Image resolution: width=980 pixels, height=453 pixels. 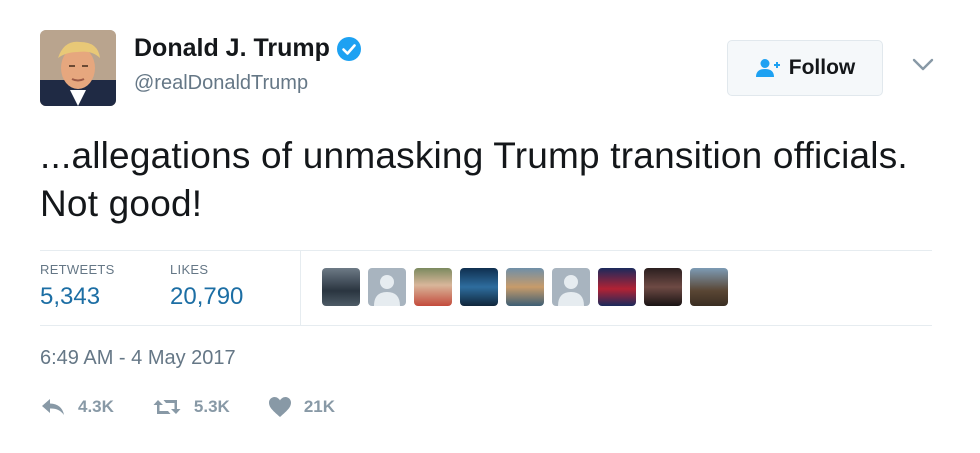 I want to click on stats-separator, so click(x=300, y=288).